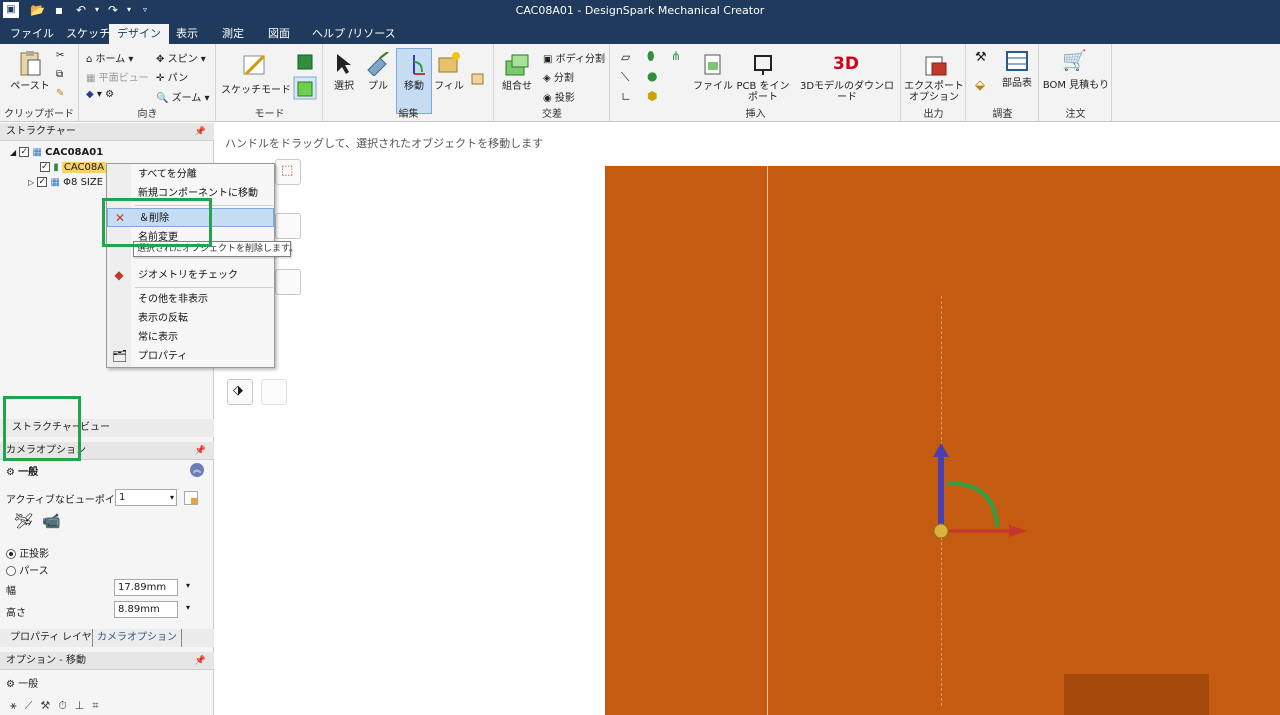  What do you see at coordinates (188, 607) in the screenshot?
I see `height-dropdown-icon: ▾` at bounding box center [188, 607].